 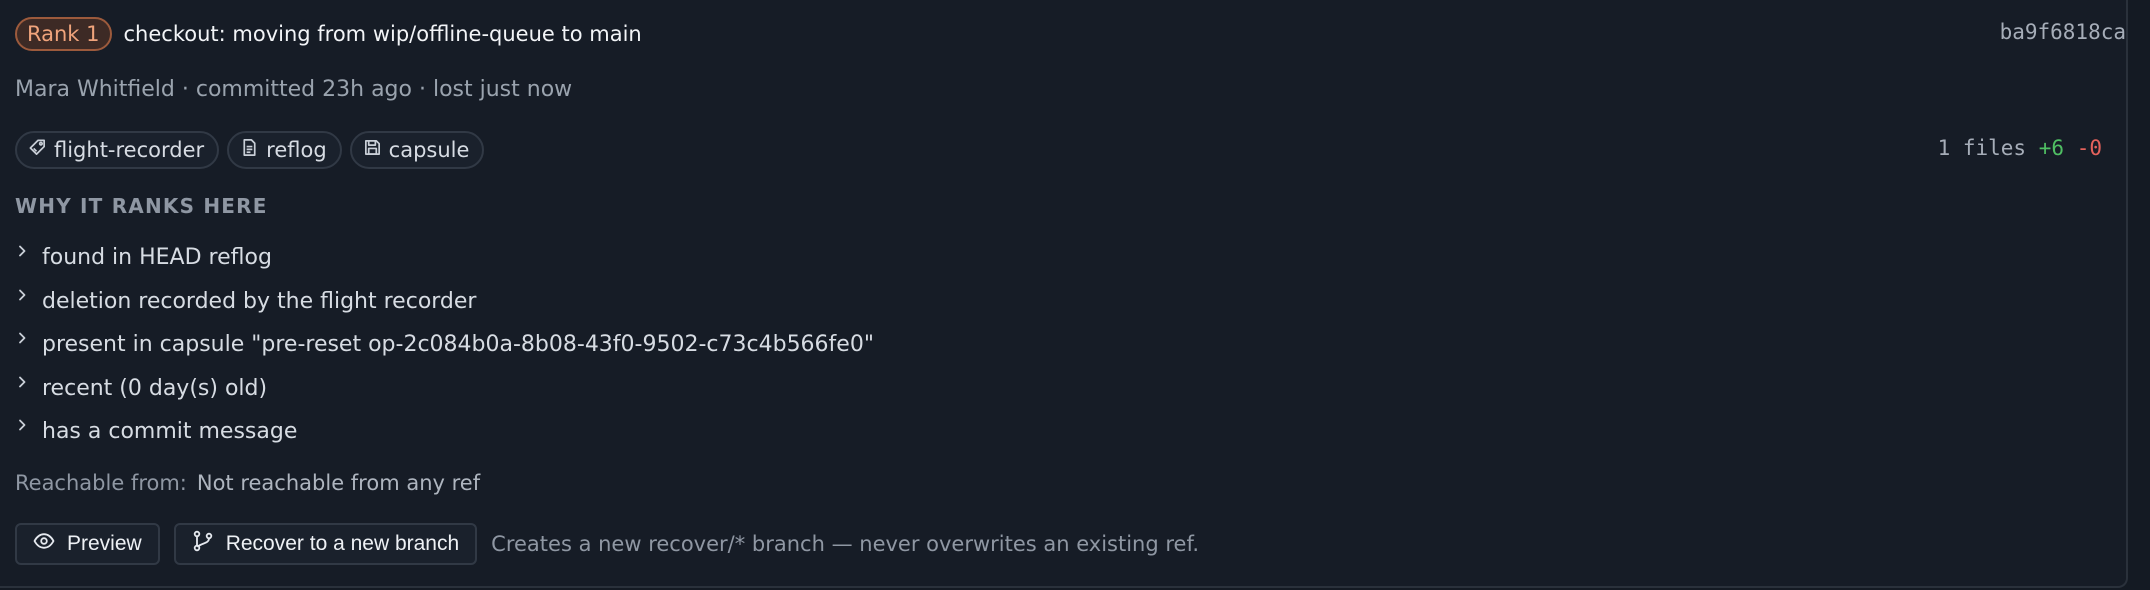 I want to click on reason-text: deletion recorded by the flight recorder, so click(x=259, y=301).